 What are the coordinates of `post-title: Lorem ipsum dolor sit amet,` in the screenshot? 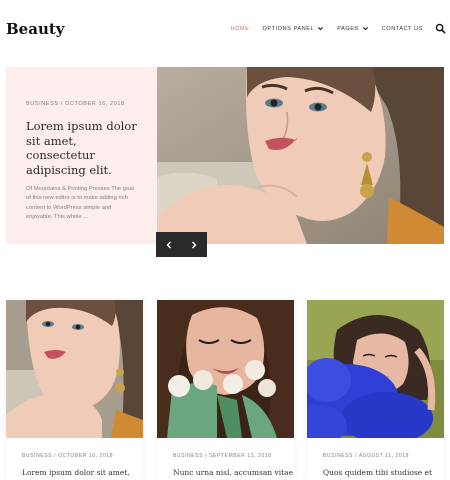 It's located at (76, 472).